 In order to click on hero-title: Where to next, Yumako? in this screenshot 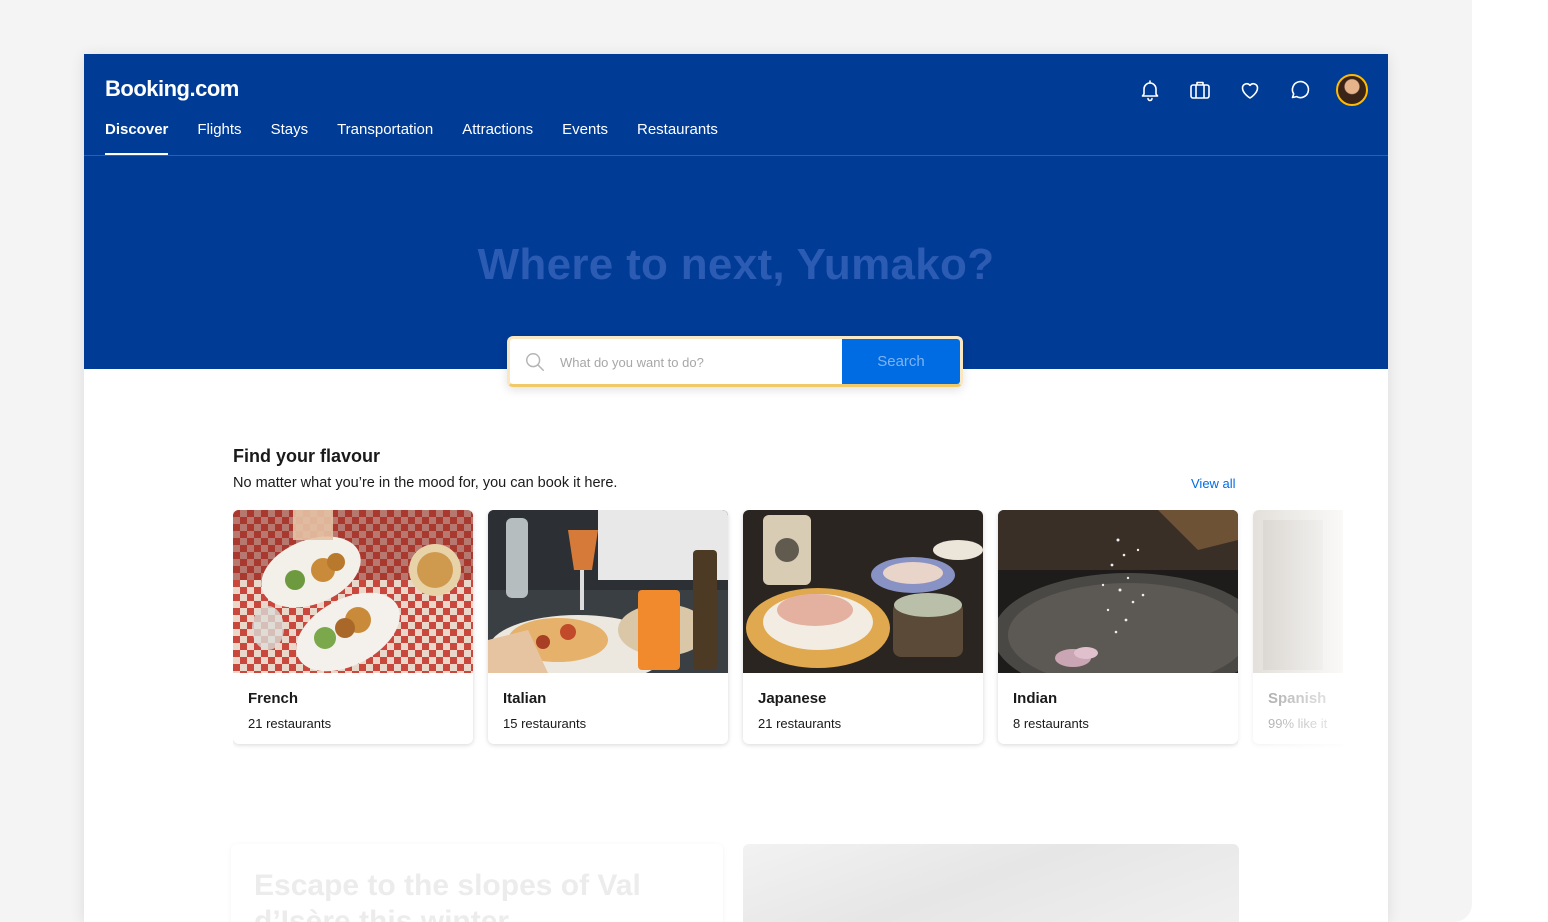, I will do `click(736, 264)`.